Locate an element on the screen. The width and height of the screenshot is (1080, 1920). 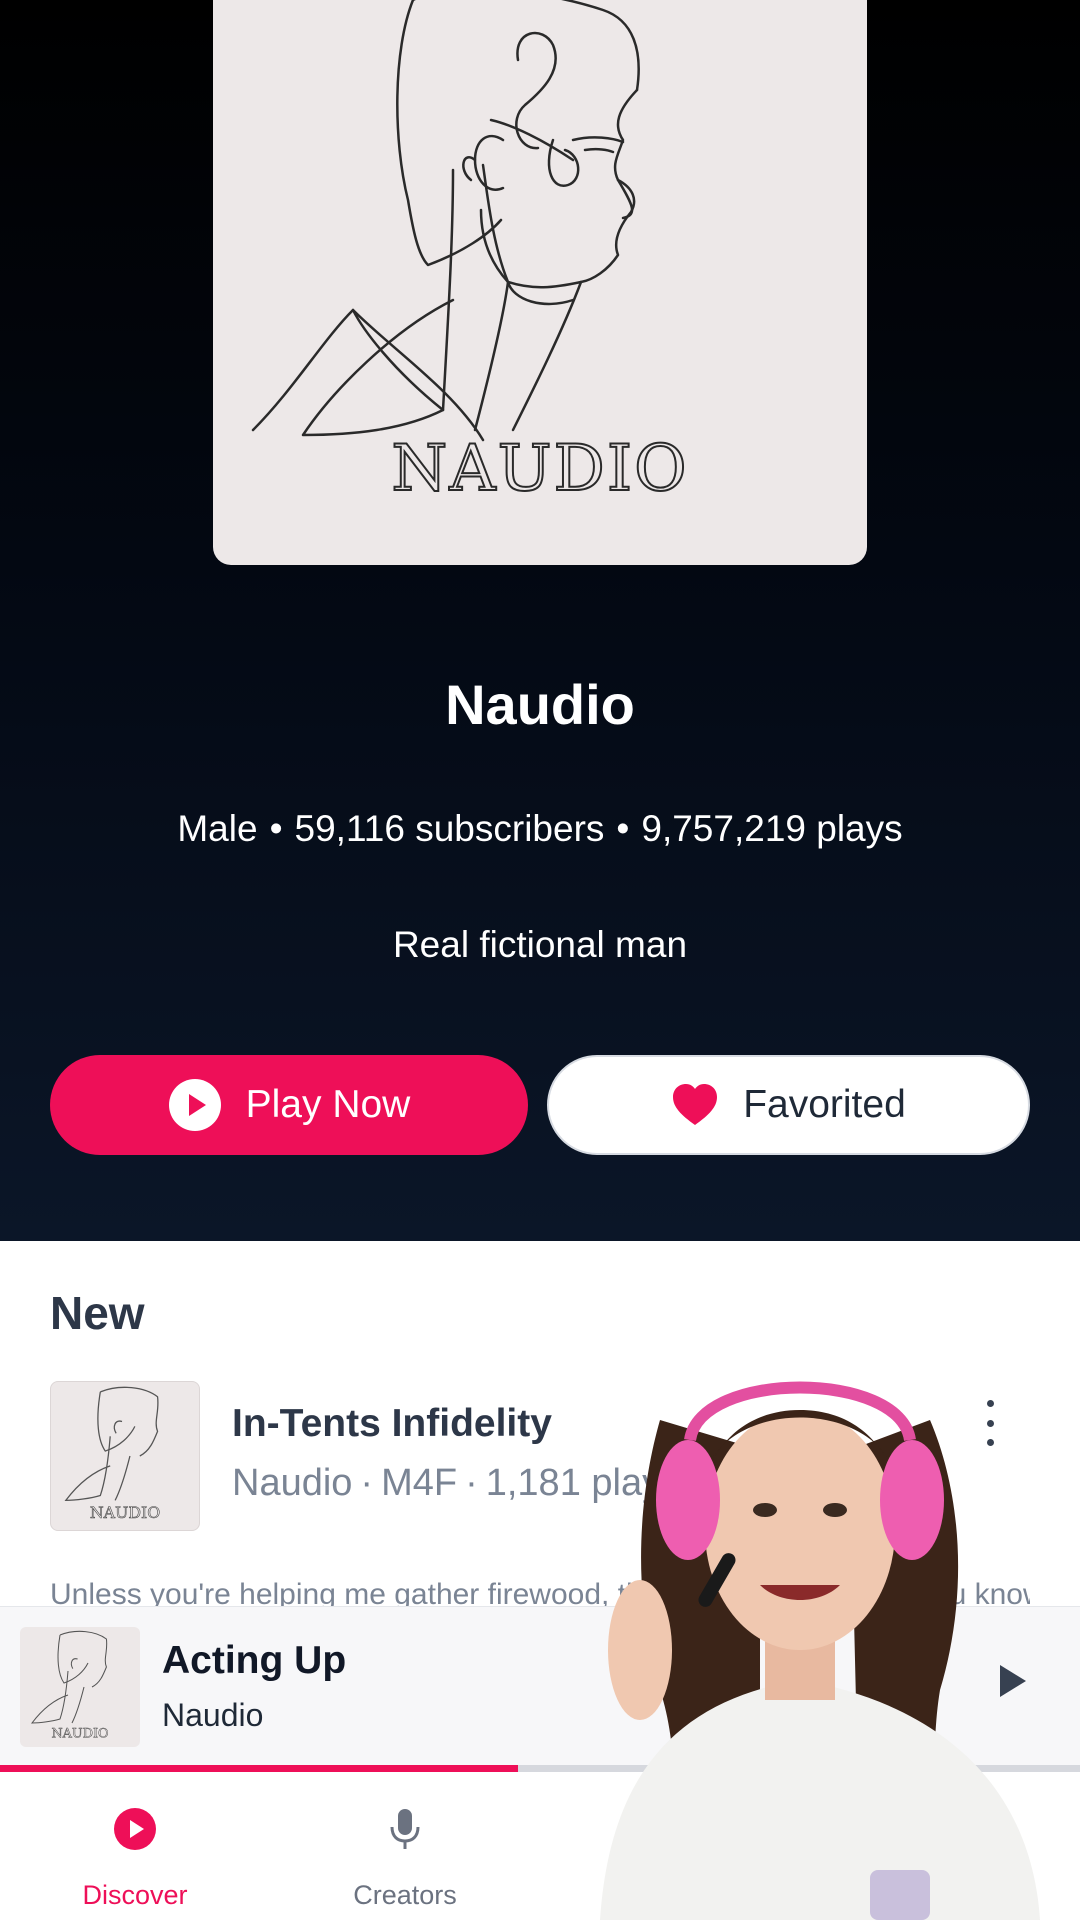
favorited-button: Favorited is located at coordinates (788, 1105).